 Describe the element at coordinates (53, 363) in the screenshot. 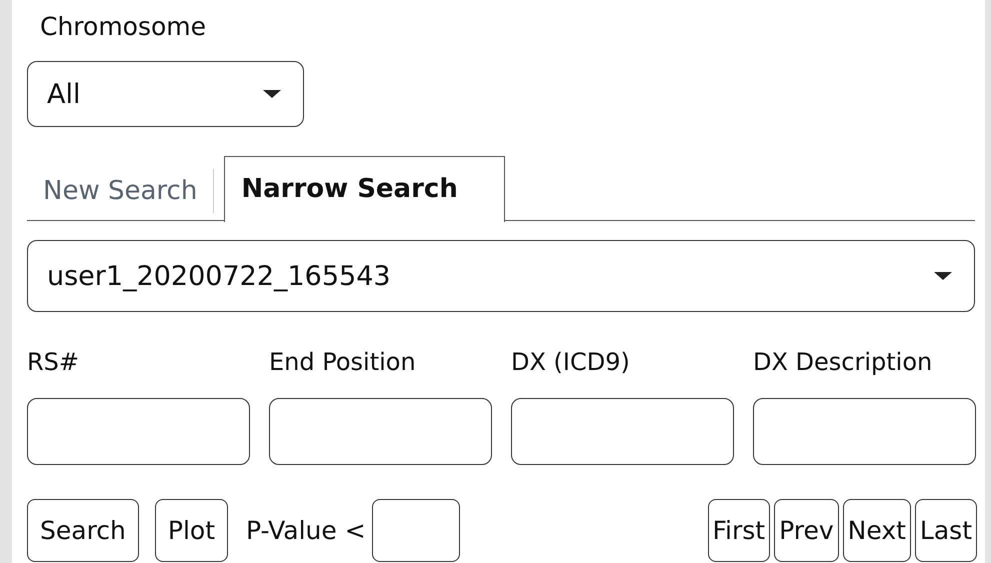

I see `field-label: RS#` at that location.